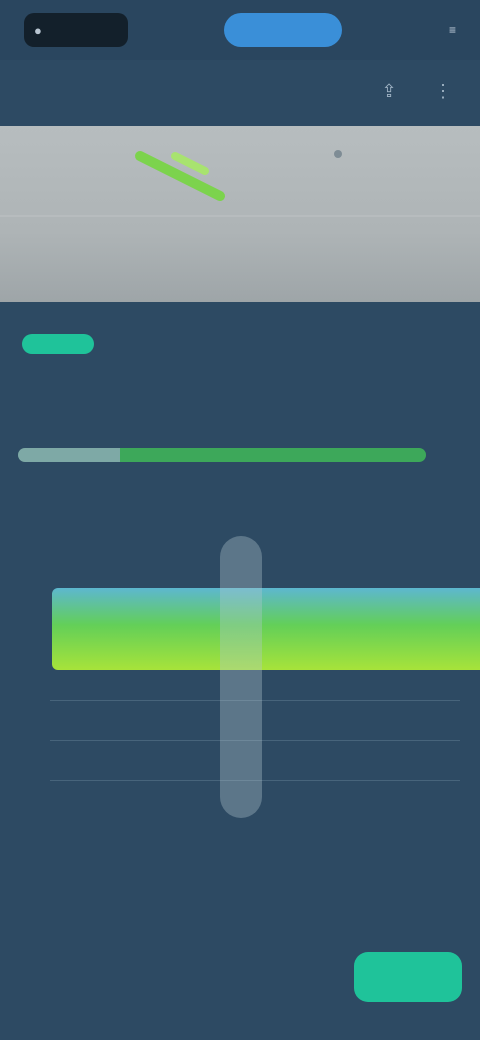 The width and height of the screenshot is (480, 1040). I want to click on location-icon: ●, so click(38, 30).